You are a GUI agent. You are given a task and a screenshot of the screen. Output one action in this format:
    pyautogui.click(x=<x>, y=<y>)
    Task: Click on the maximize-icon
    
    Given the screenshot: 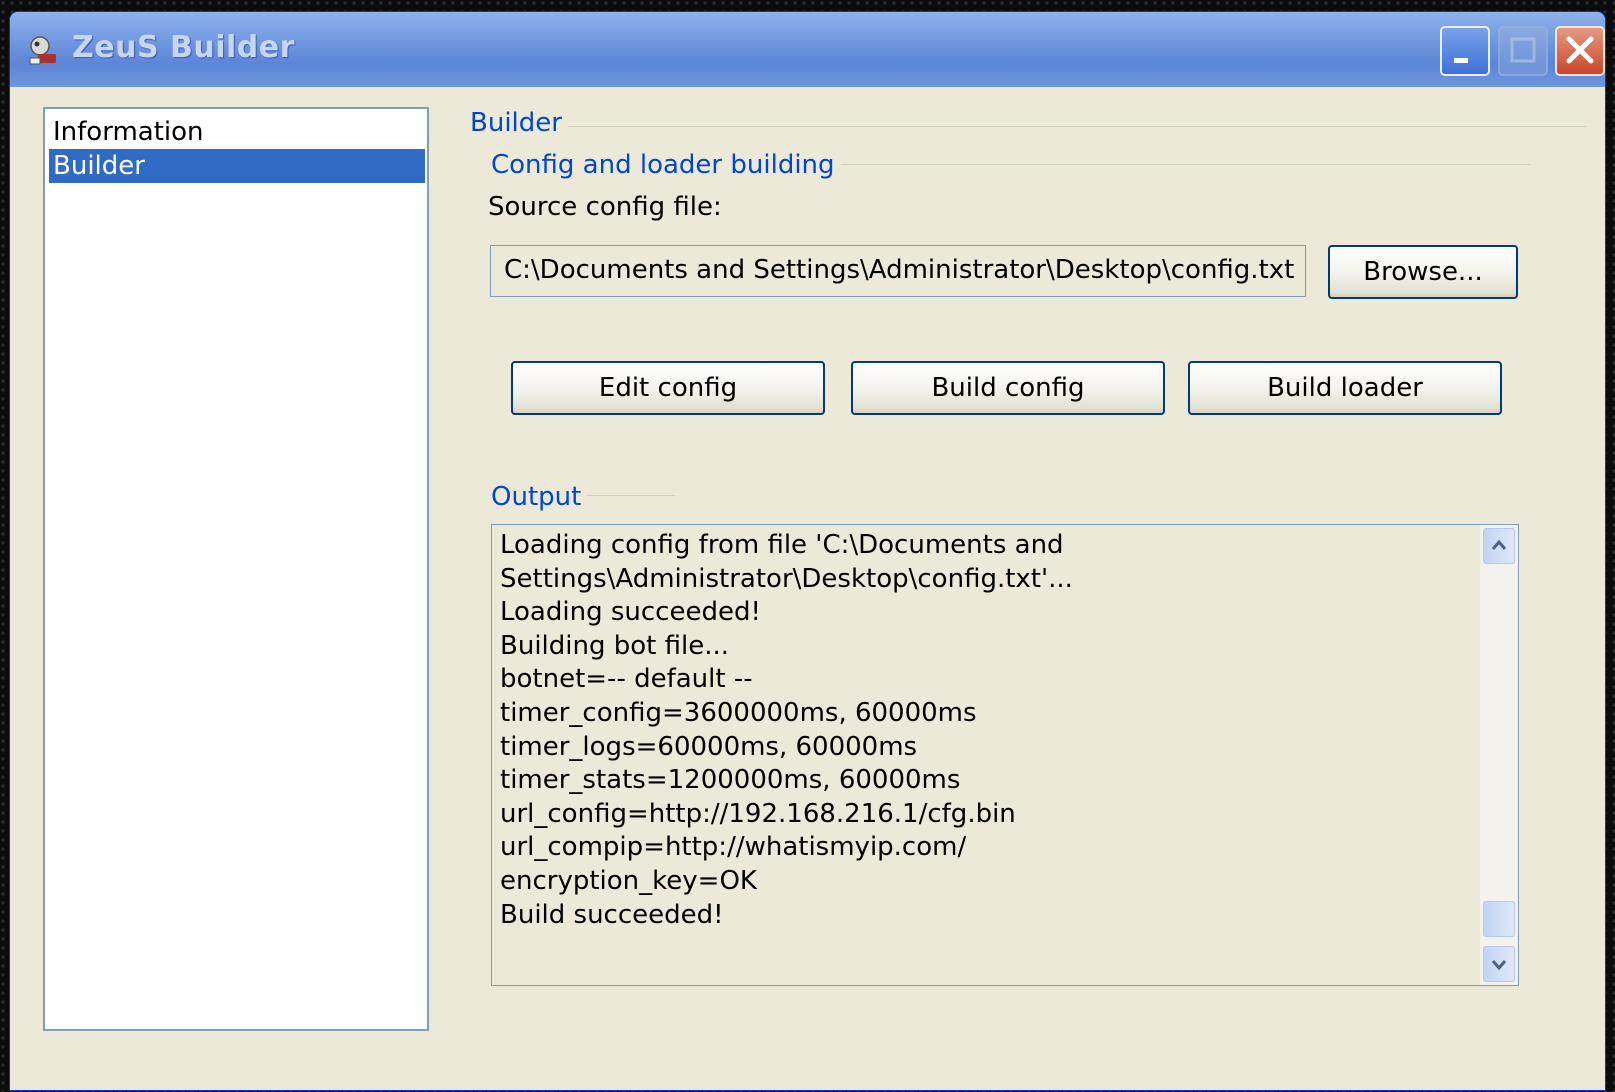 What is the action you would take?
    pyautogui.click(x=1523, y=50)
    